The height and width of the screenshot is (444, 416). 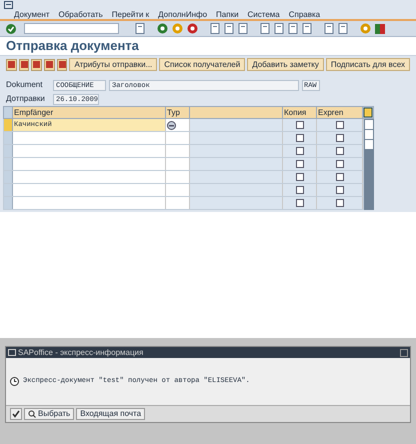 I want to click on scrollbar, so click(x=369, y=164).